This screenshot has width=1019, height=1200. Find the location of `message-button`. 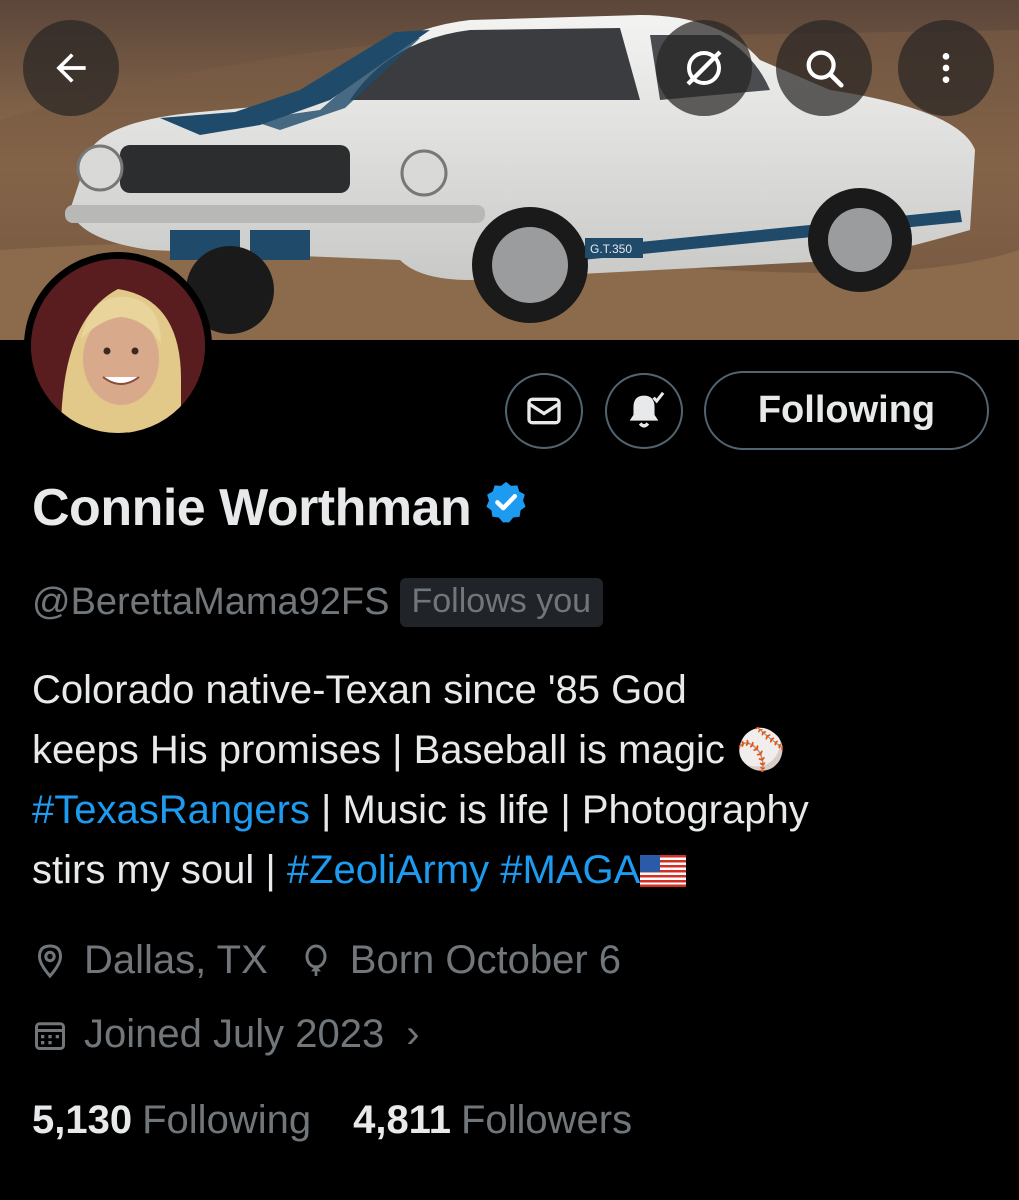

message-button is located at coordinates (544, 411).